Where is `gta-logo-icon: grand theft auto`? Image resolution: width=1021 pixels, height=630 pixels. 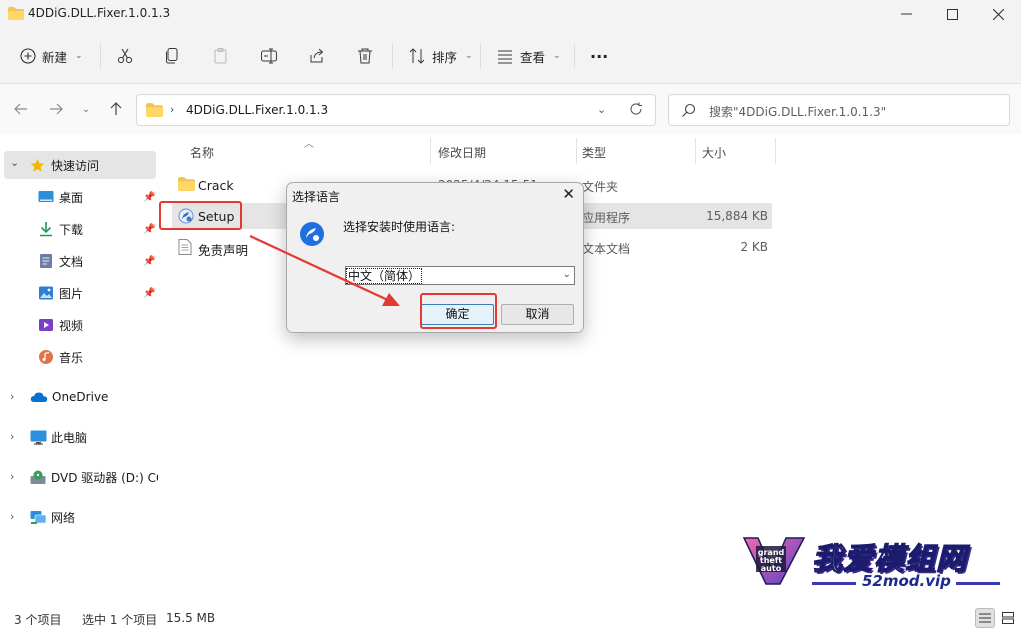 gta-logo-icon: grand theft auto is located at coordinates (774, 561).